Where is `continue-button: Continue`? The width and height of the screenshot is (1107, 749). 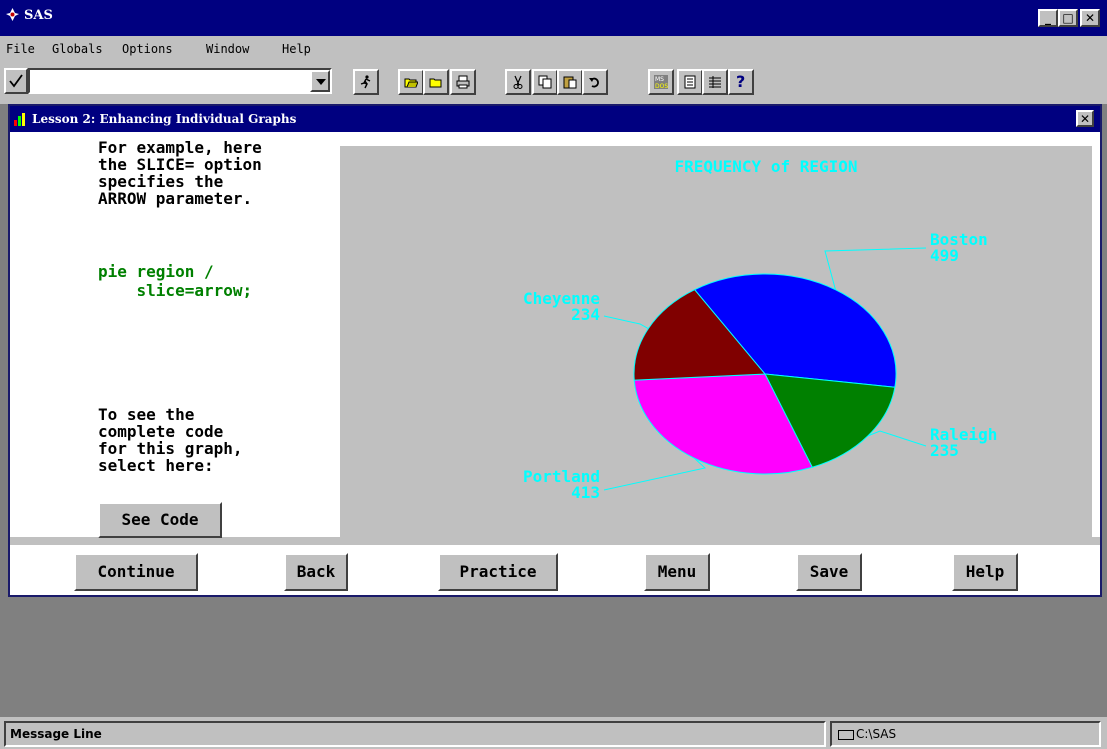
continue-button: Continue is located at coordinates (136, 572).